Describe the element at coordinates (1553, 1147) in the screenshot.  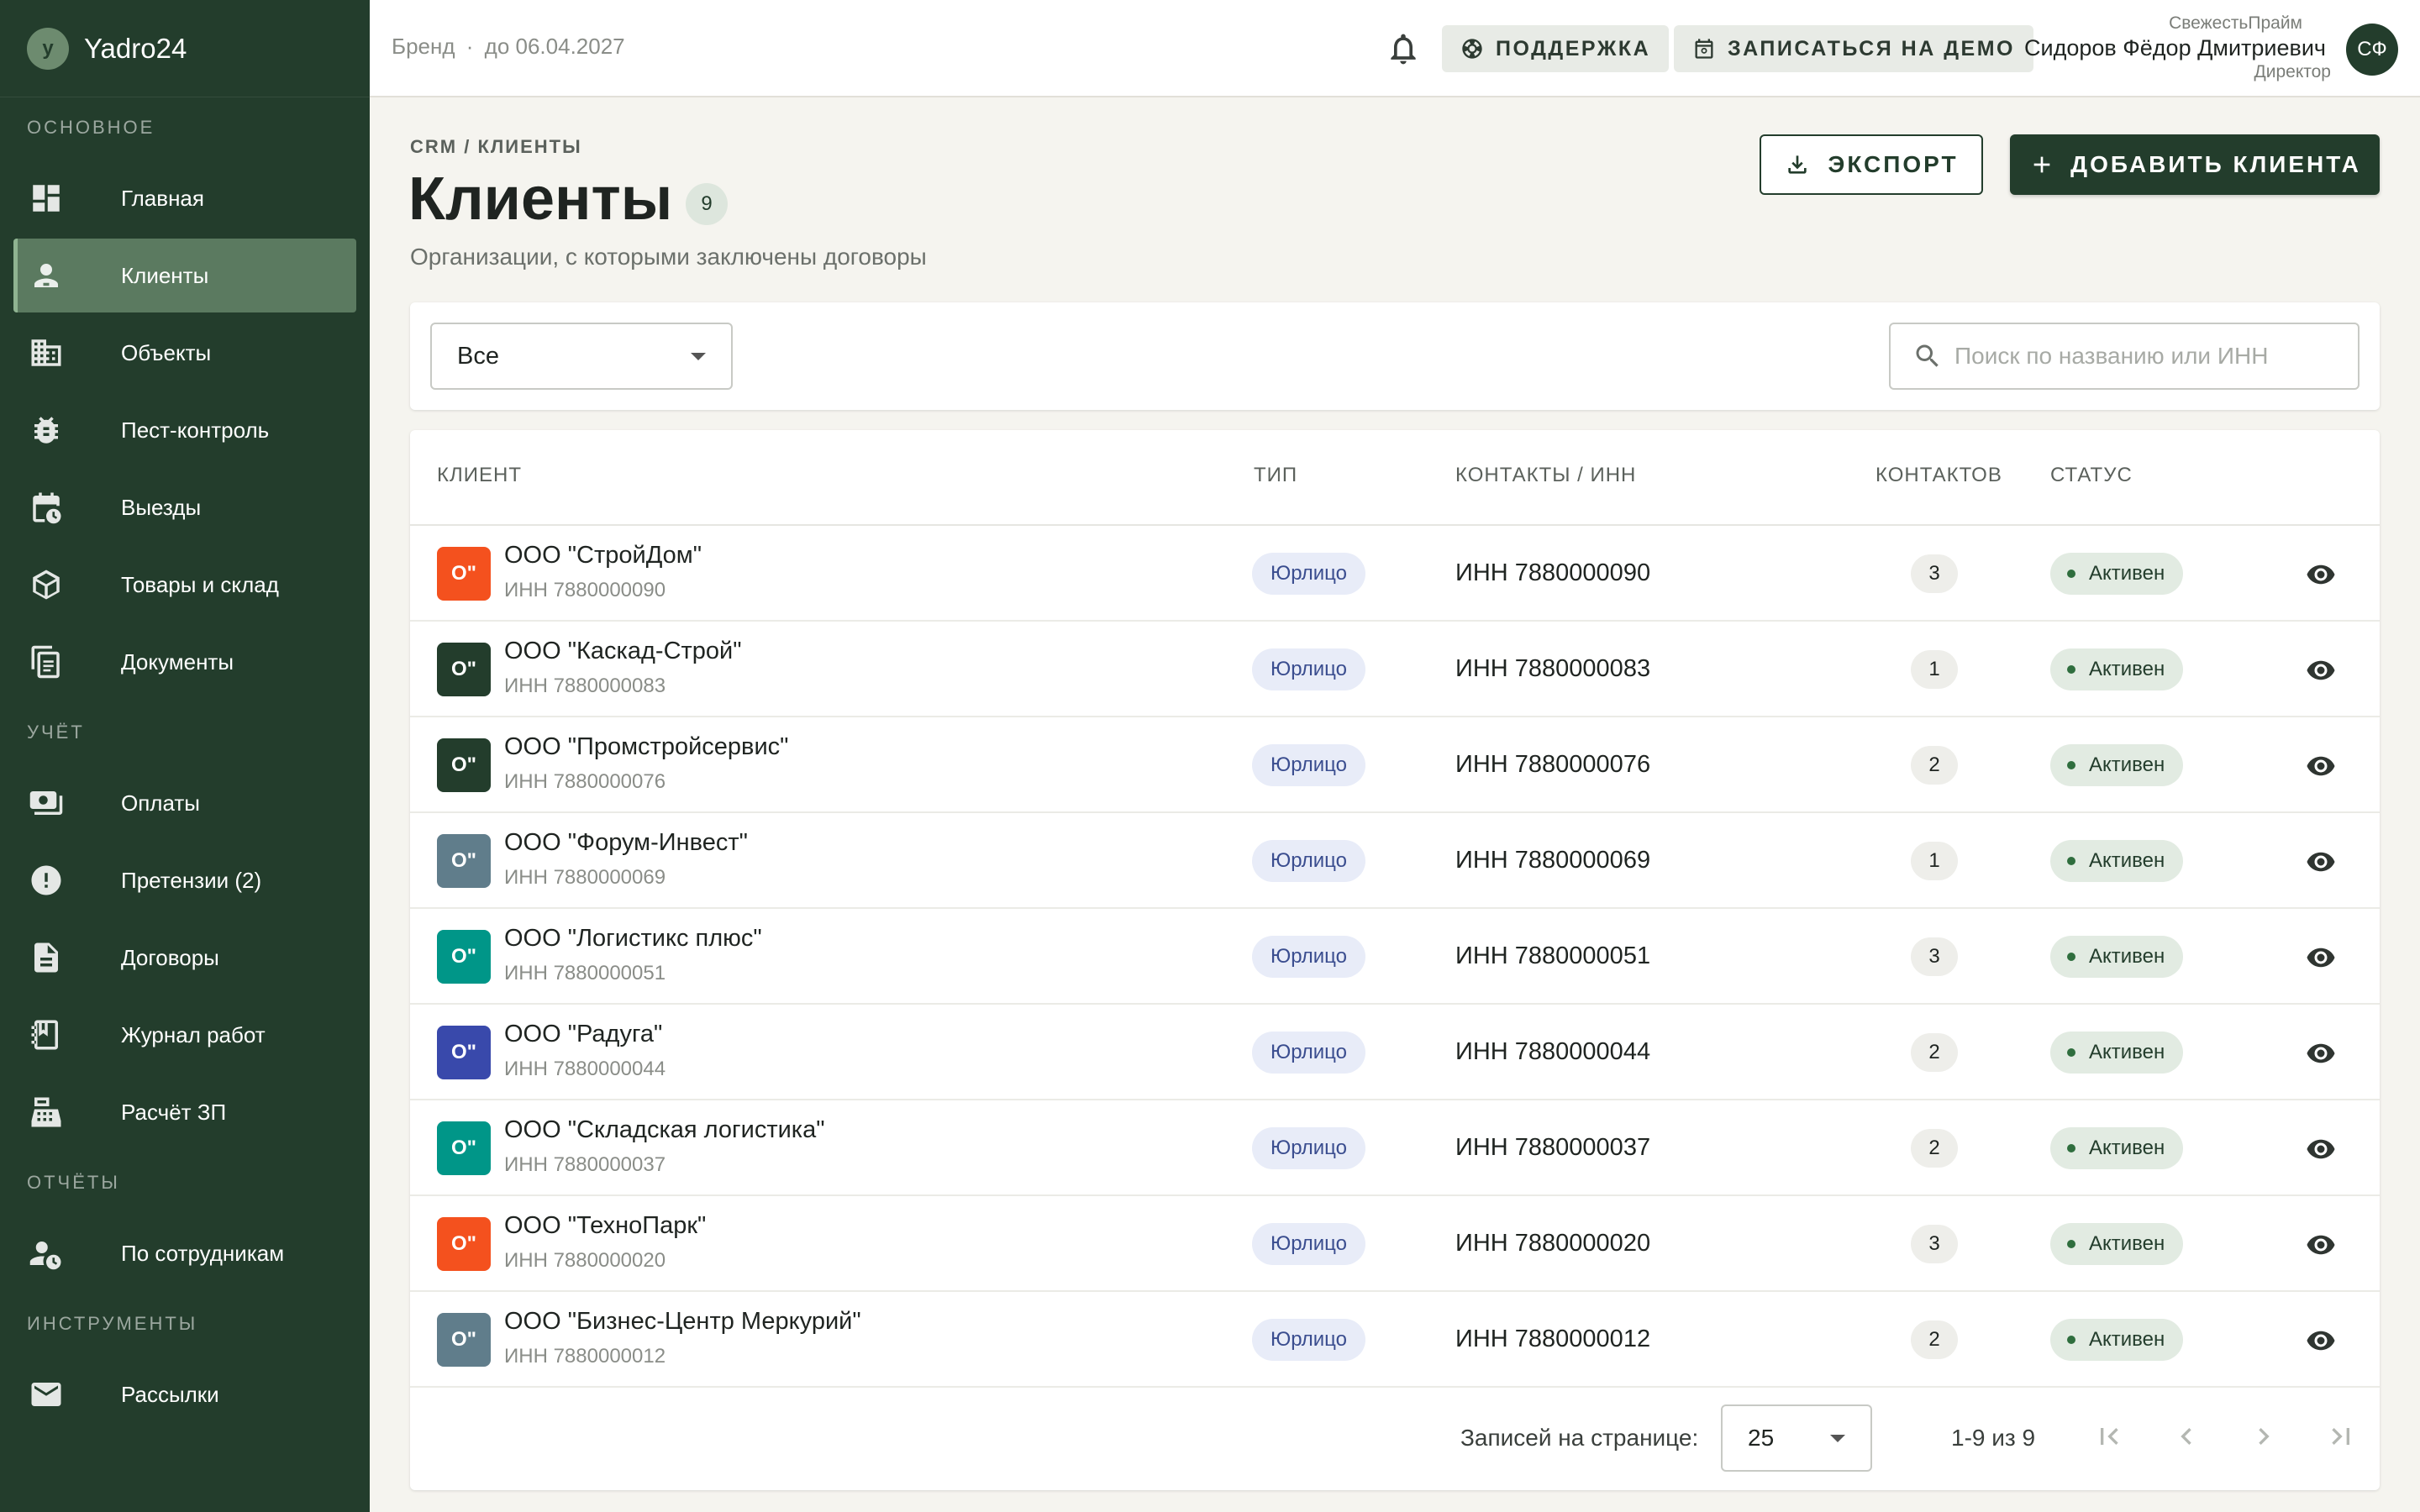
I see `client-inn: ИНН 7880000037` at that location.